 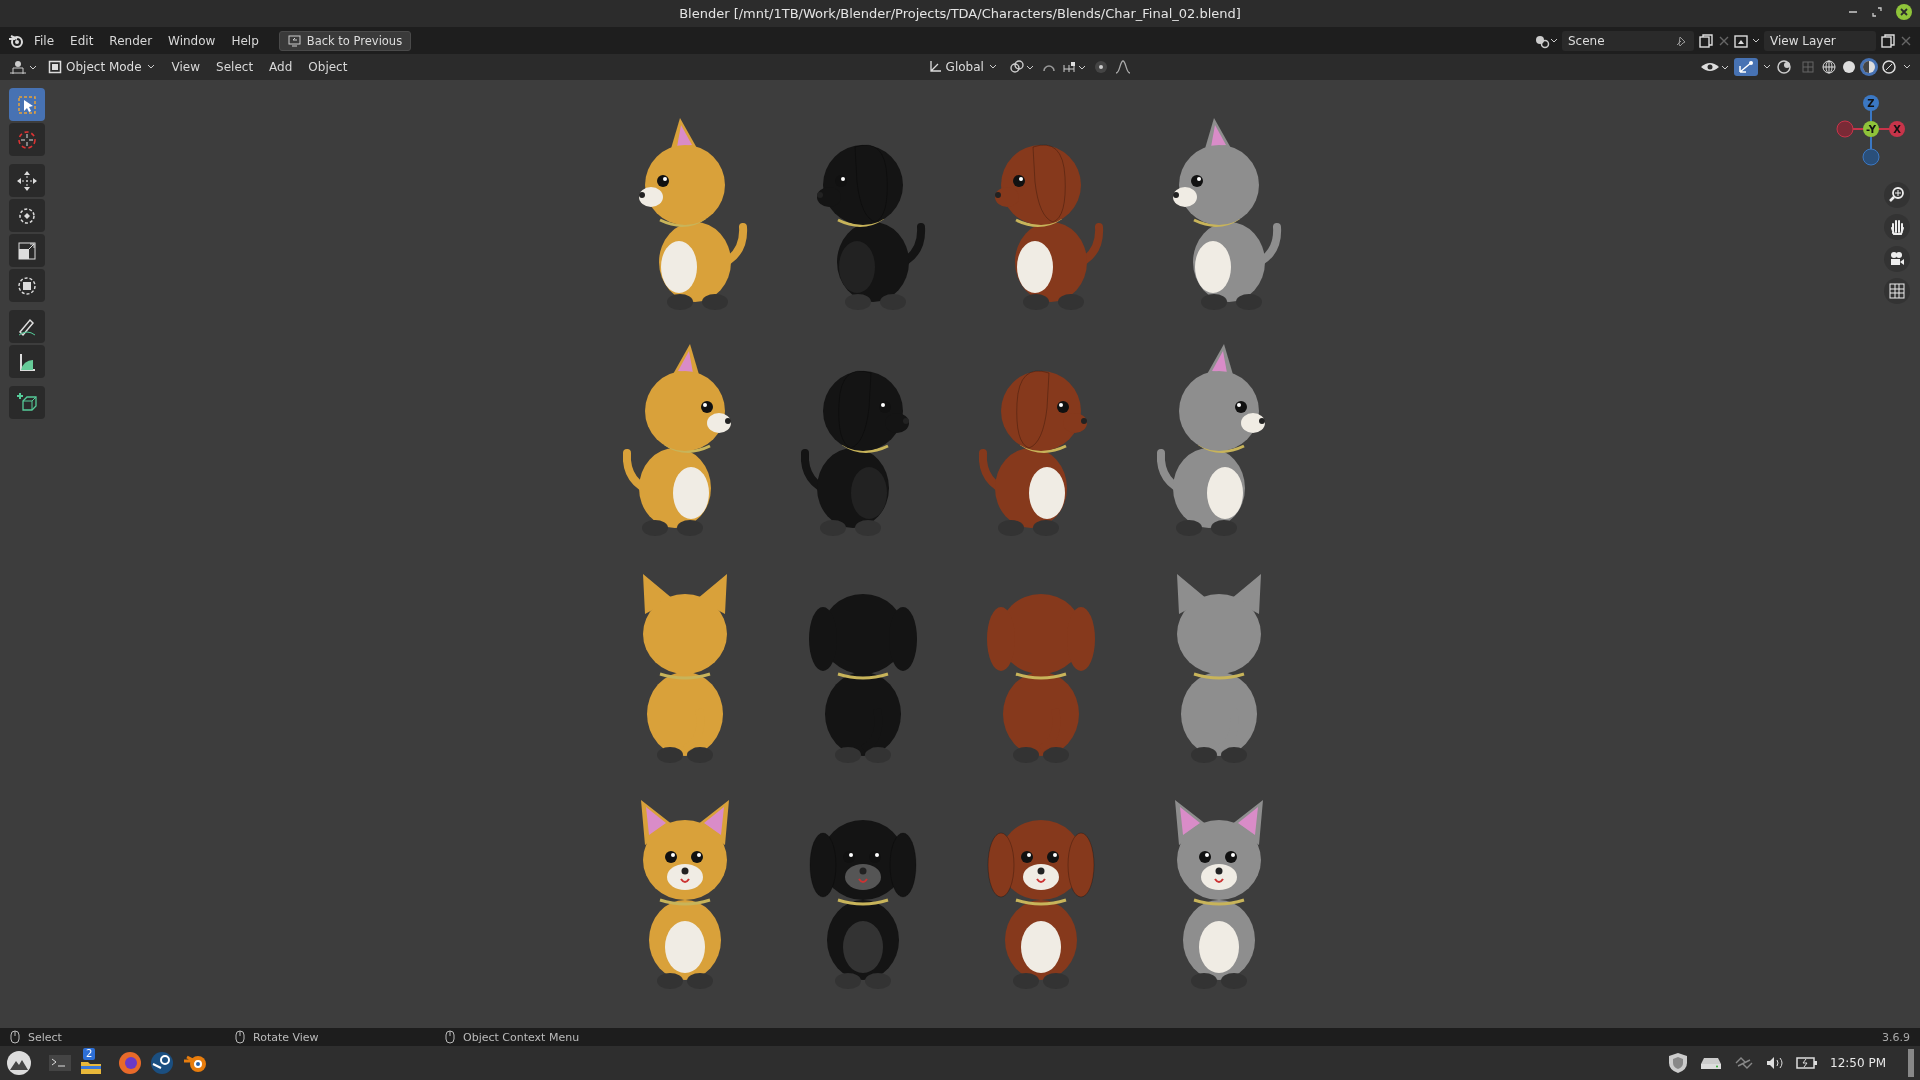 I want to click on folder-icon, so click(x=91, y=1068).